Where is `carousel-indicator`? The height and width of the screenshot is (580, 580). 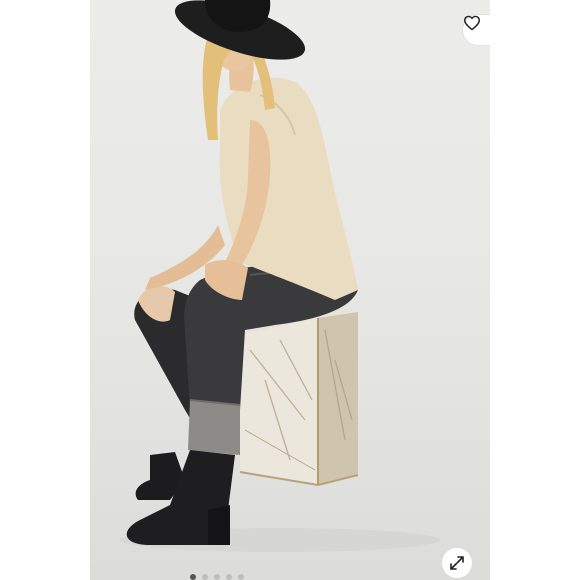 carousel-indicator is located at coordinates (217, 577).